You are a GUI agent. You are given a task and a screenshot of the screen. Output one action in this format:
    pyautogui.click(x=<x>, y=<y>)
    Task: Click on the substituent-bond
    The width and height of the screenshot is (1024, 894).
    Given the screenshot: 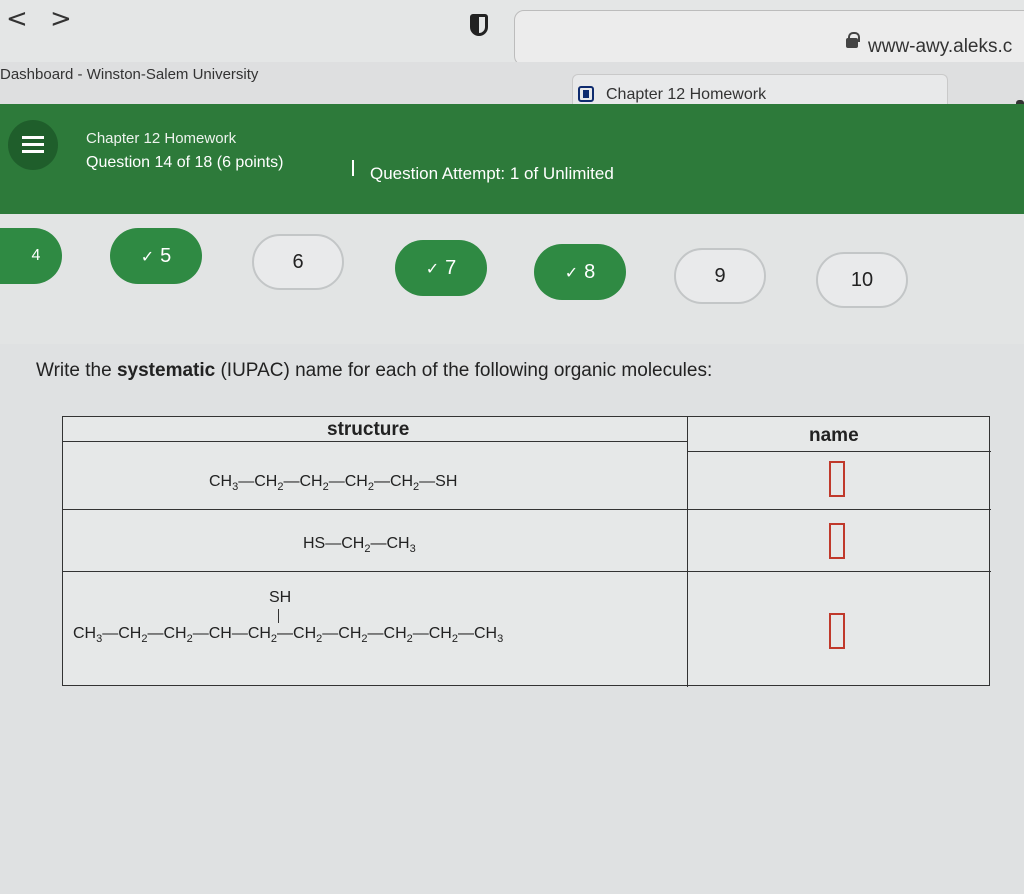 What is the action you would take?
    pyautogui.click(x=278, y=616)
    